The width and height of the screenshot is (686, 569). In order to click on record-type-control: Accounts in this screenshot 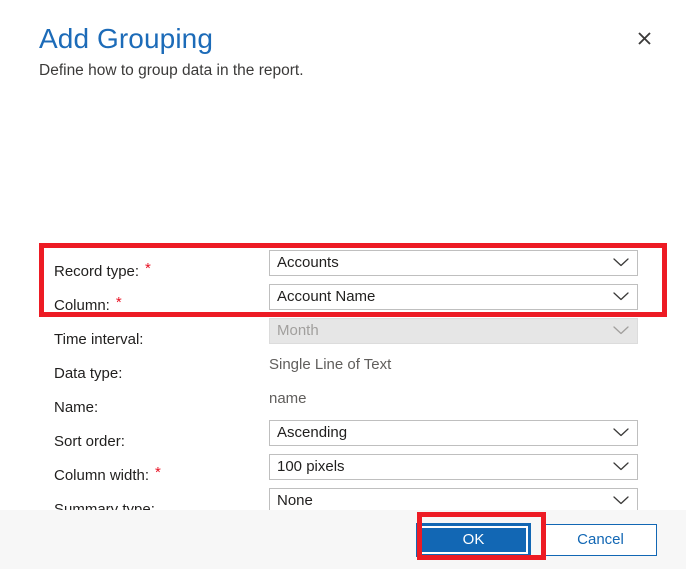, I will do `click(455, 263)`.